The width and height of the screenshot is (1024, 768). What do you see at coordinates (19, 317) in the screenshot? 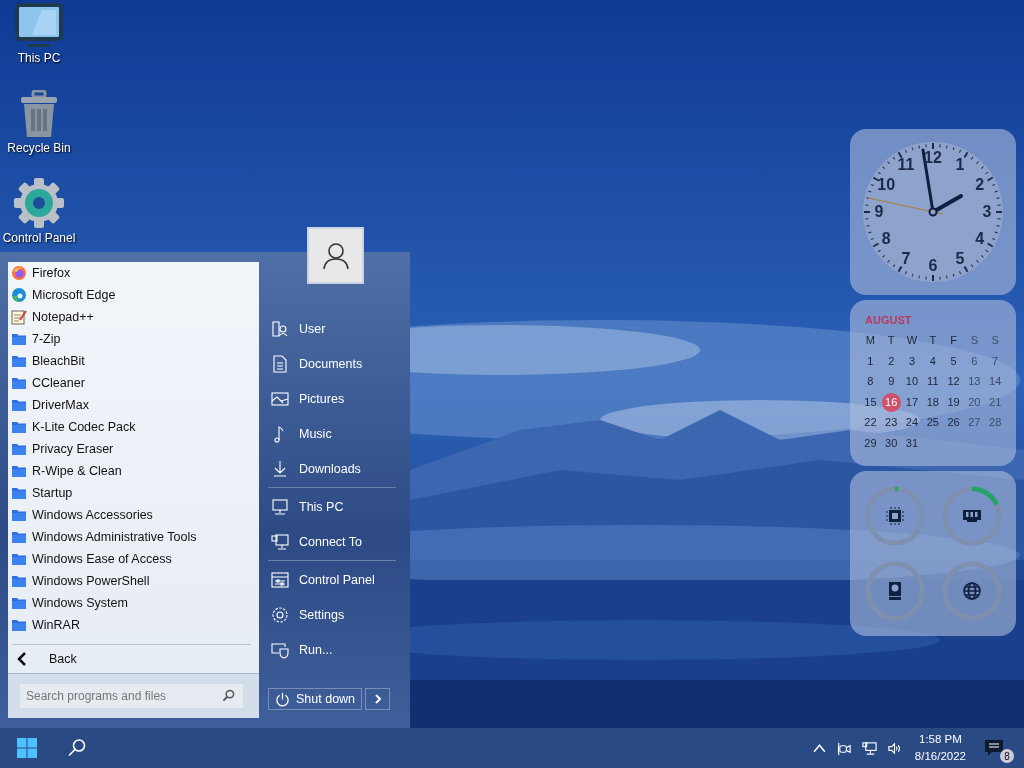
I see `notepad-icon` at bounding box center [19, 317].